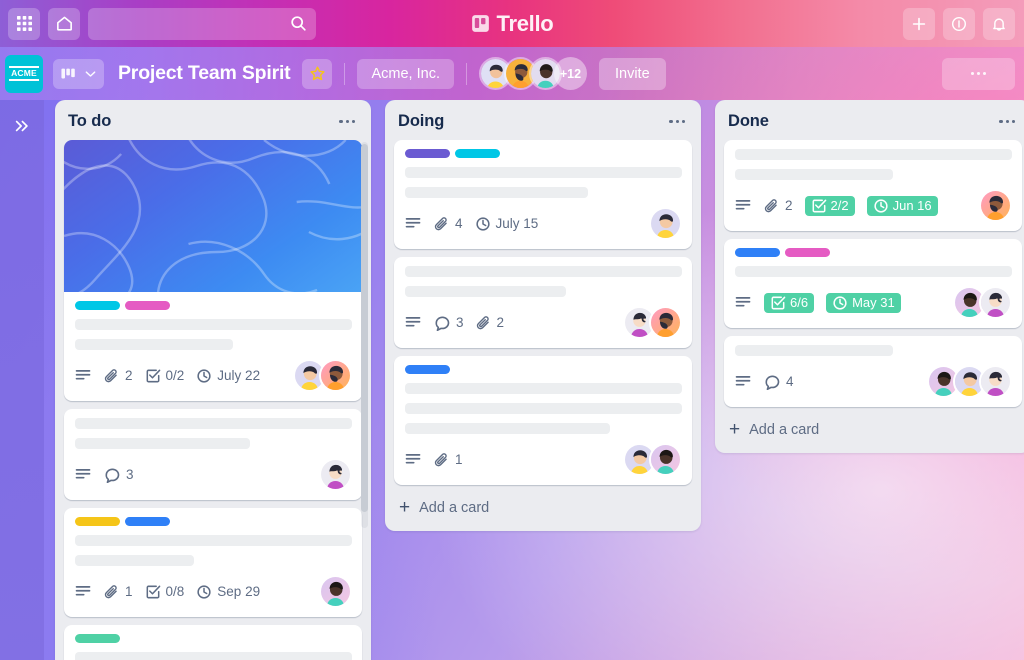 The image size is (1024, 660). I want to click on board-menu-button, so click(978, 73).